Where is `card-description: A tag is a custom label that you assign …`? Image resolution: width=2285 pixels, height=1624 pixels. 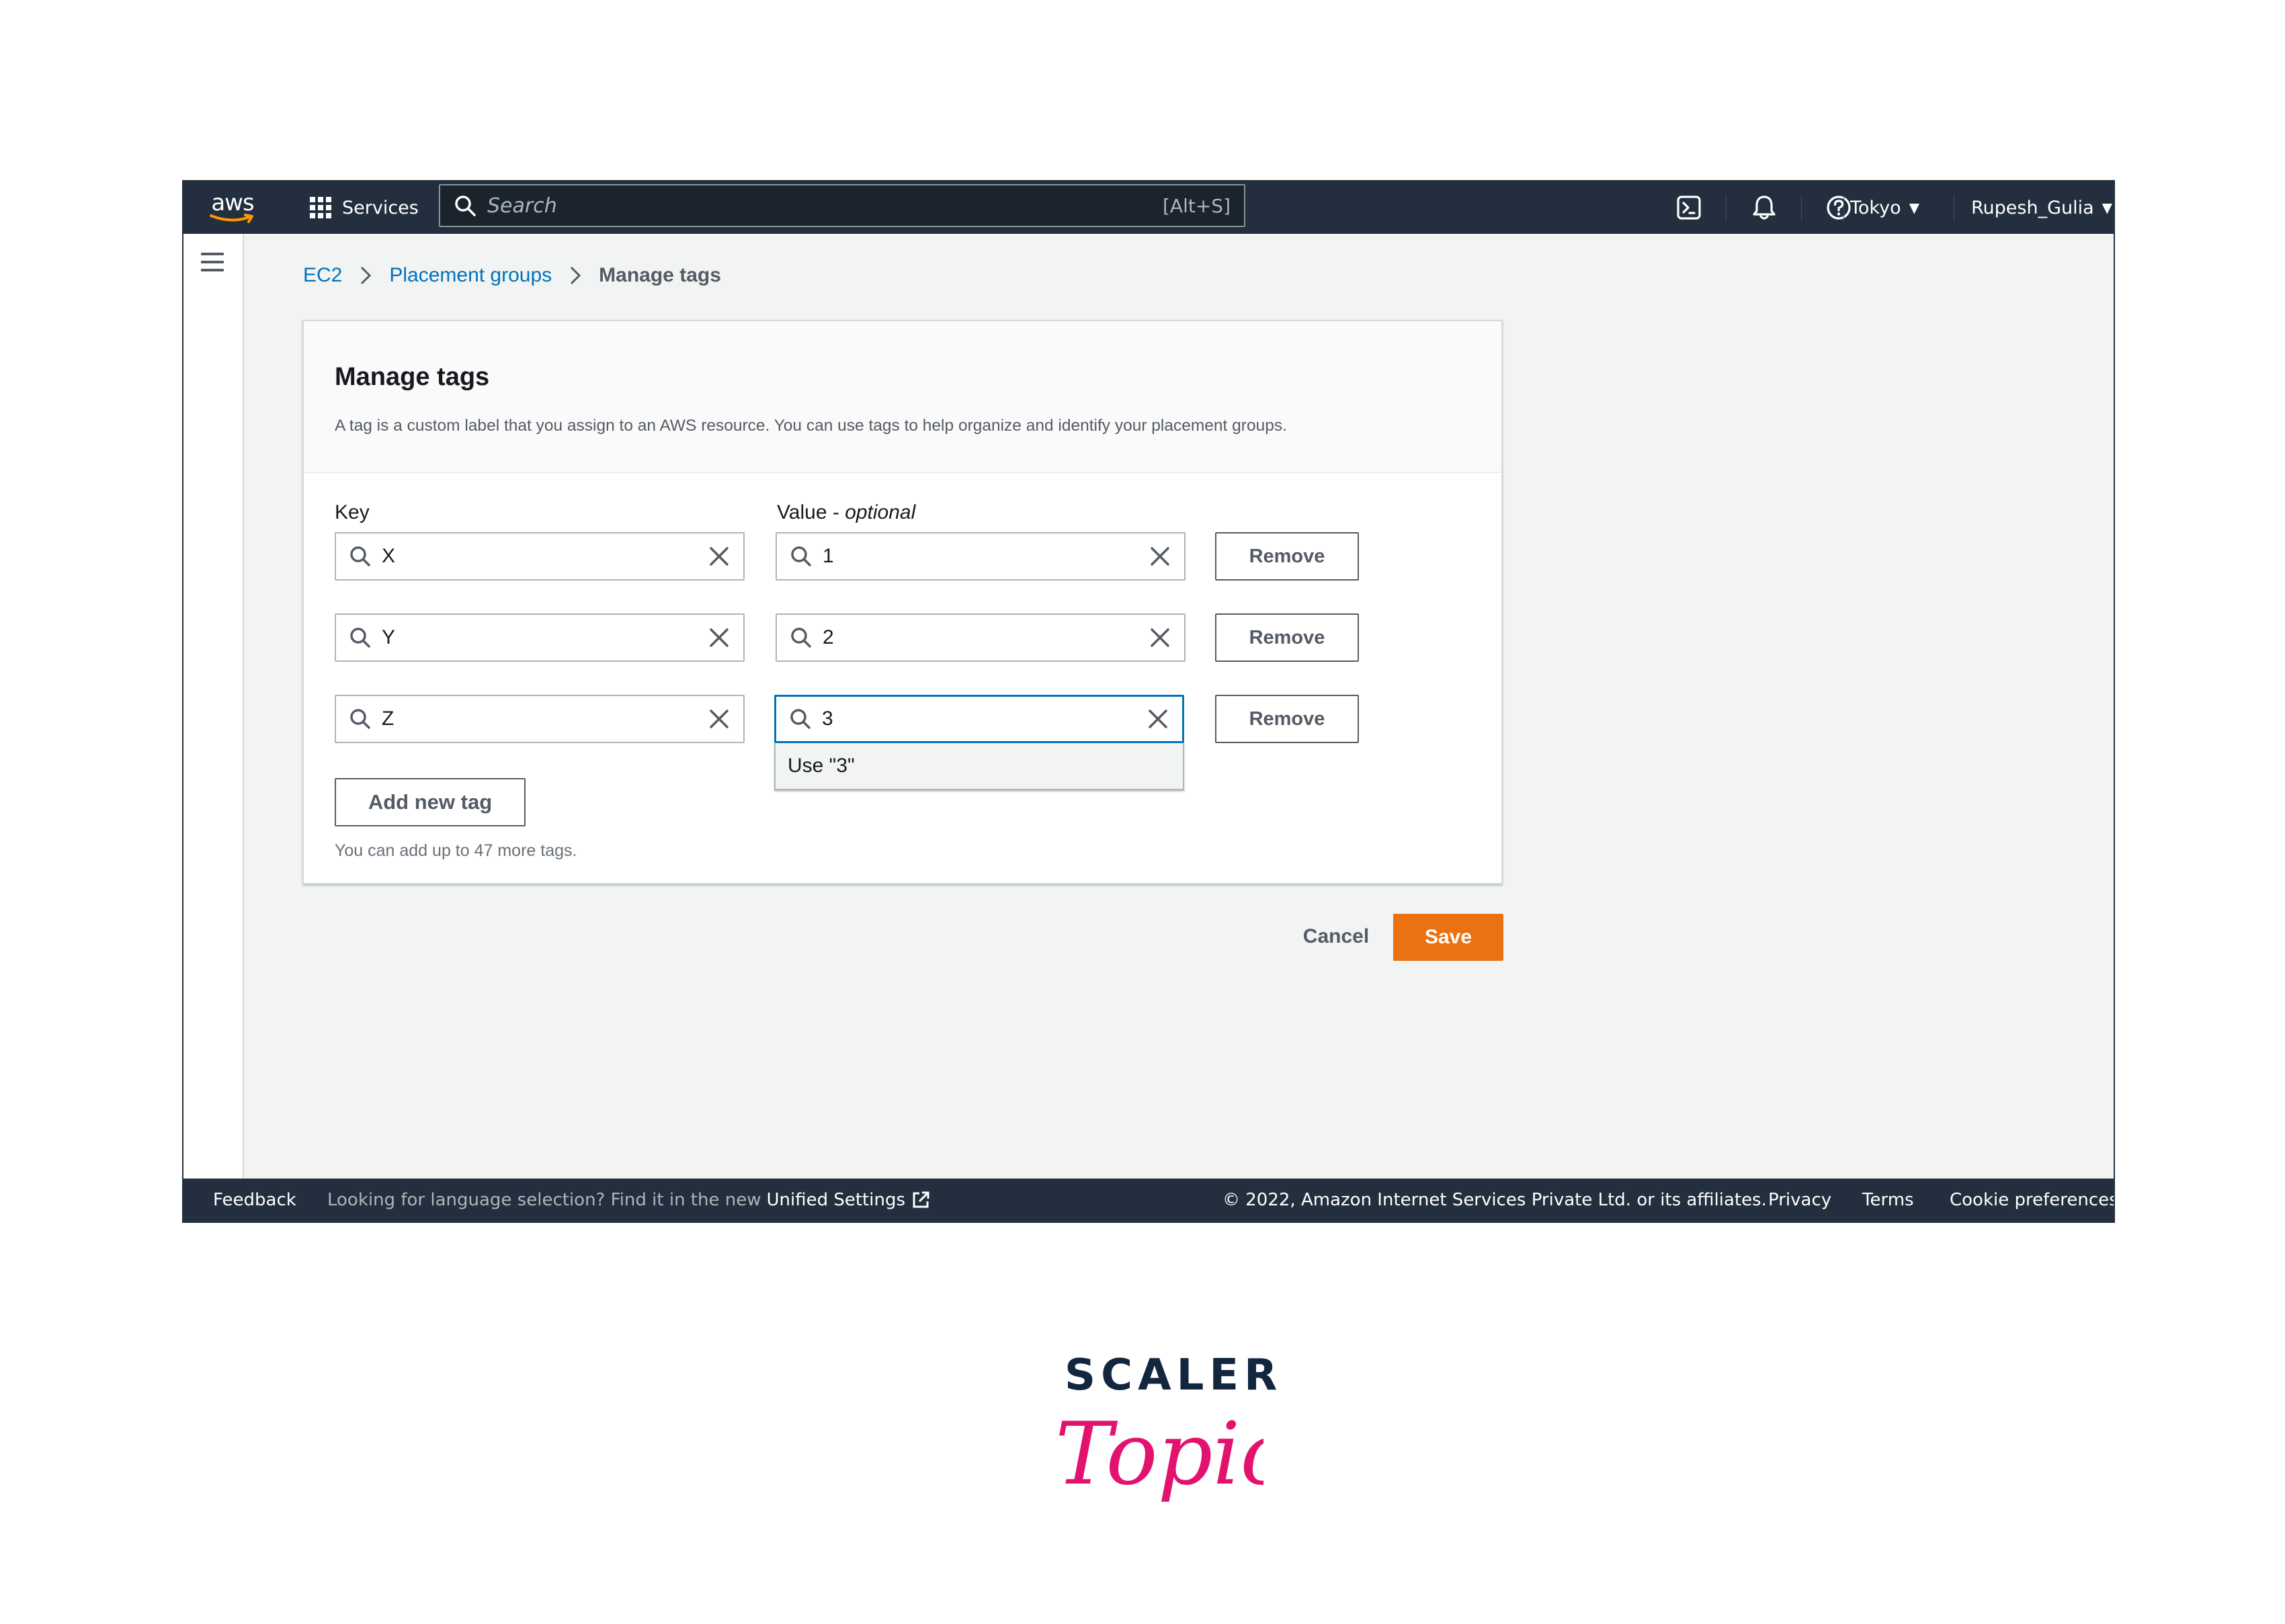
card-description: A tag is a custom label that you assign … is located at coordinates (811, 426).